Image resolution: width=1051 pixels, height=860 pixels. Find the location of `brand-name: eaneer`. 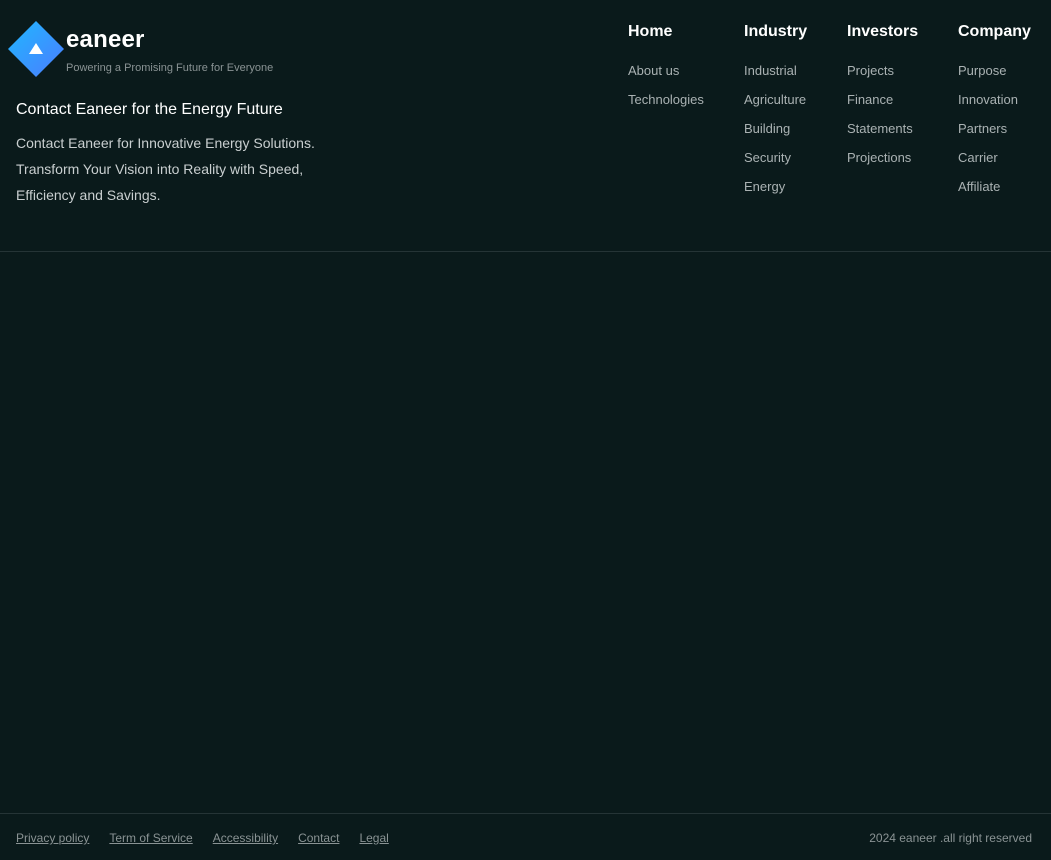

brand-name: eaneer is located at coordinates (105, 40).